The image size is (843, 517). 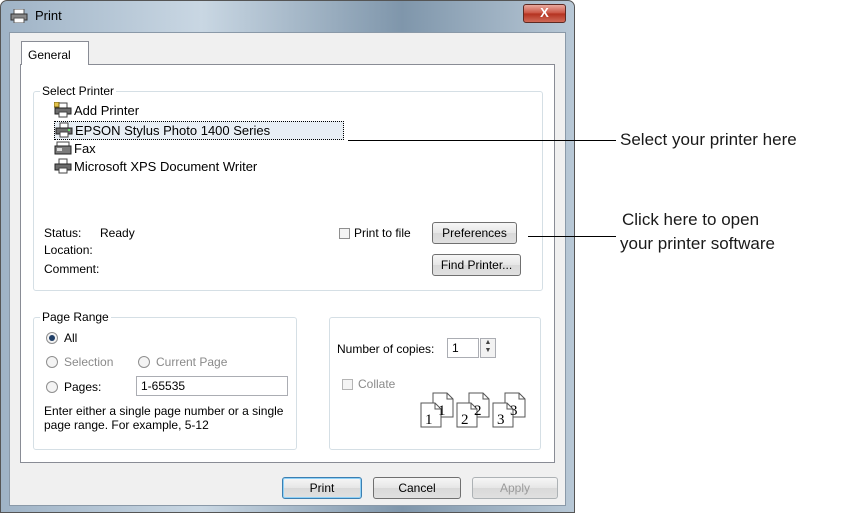 I want to click on collate-label: Collate, so click(x=376, y=384).